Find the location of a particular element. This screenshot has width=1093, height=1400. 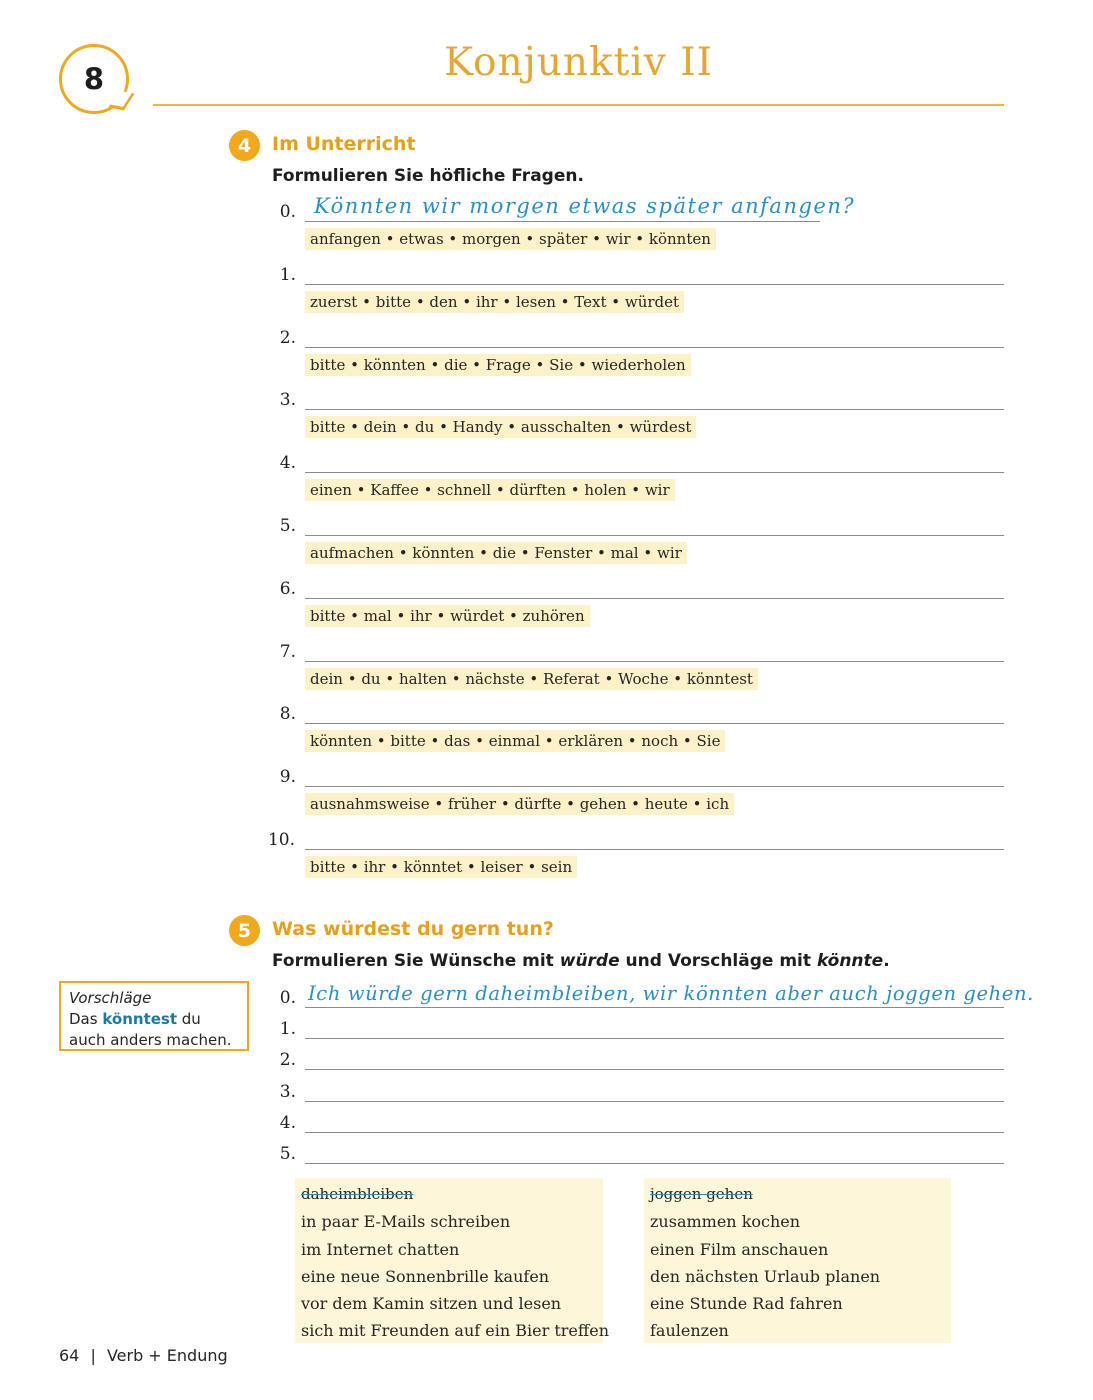

page-title: Konjunktiv II is located at coordinates (578, 62).